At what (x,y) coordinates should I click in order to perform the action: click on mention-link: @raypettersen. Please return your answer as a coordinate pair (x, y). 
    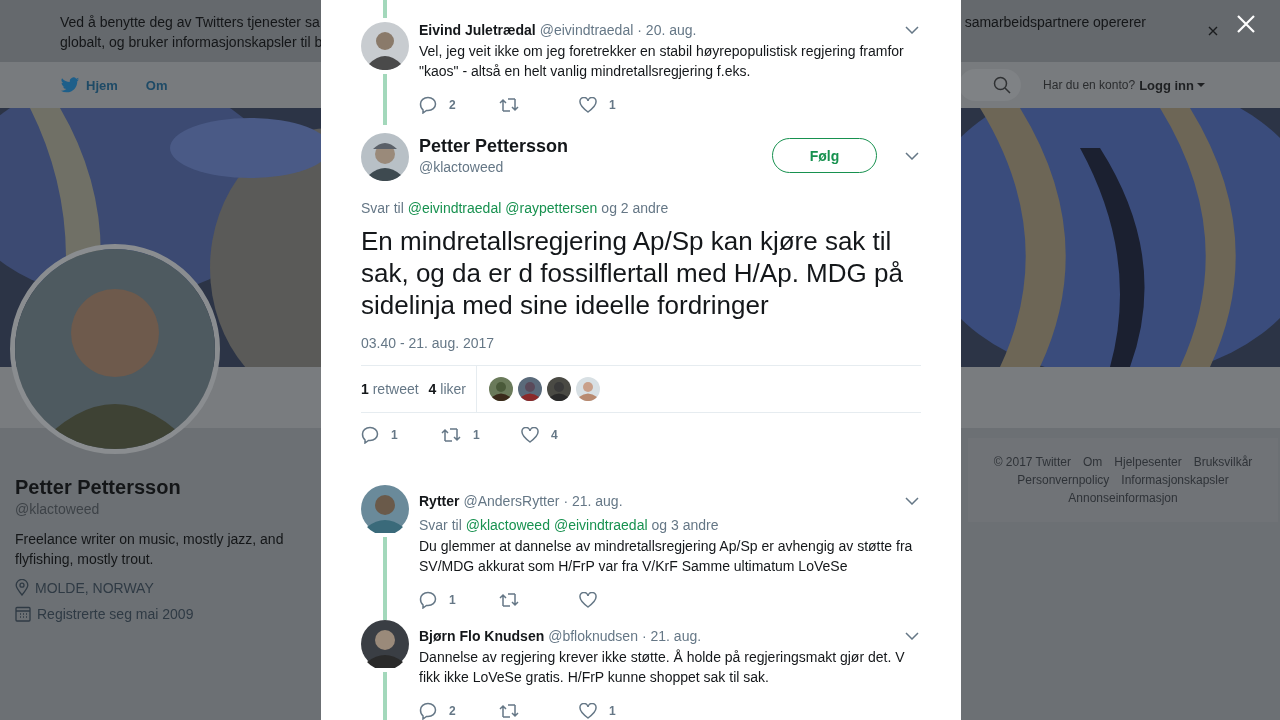
    Looking at the image, I should click on (551, 208).